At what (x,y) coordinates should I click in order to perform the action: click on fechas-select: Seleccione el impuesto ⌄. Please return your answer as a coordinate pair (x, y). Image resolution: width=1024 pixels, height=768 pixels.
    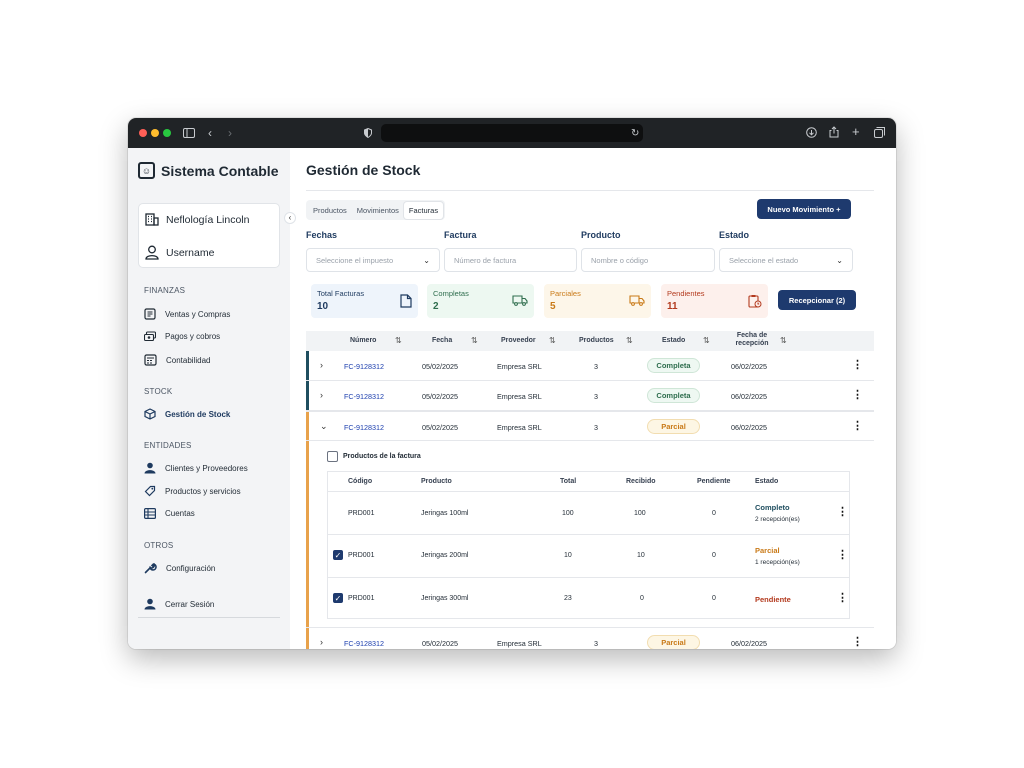
    Looking at the image, I should click on (373, 260).